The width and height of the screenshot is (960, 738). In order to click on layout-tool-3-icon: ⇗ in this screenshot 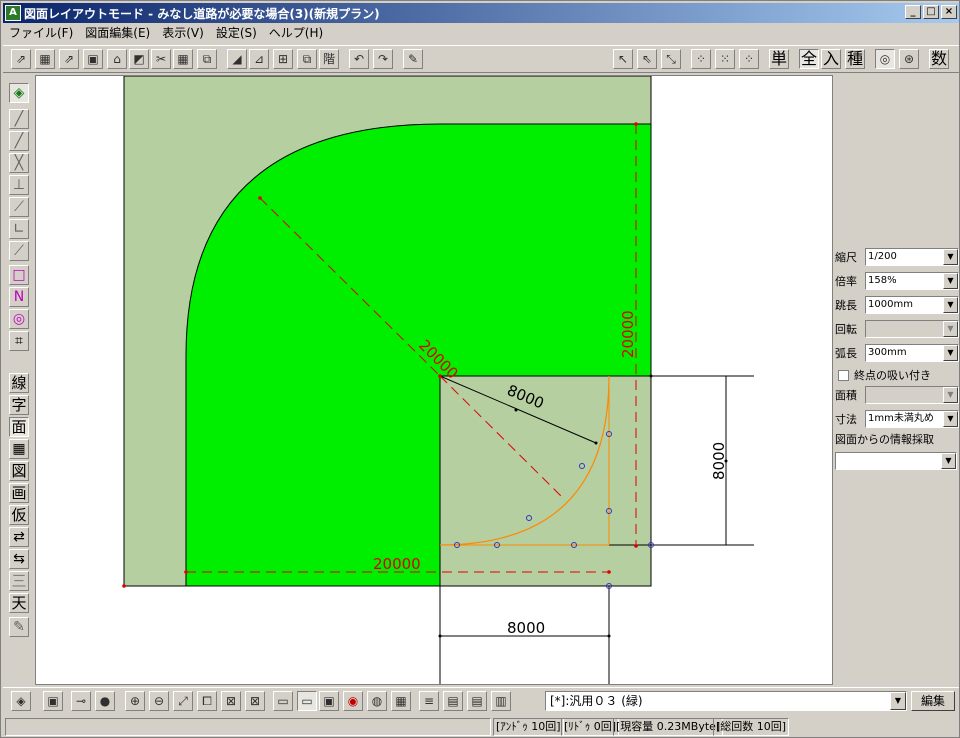, I will do `click(69, 59)`.